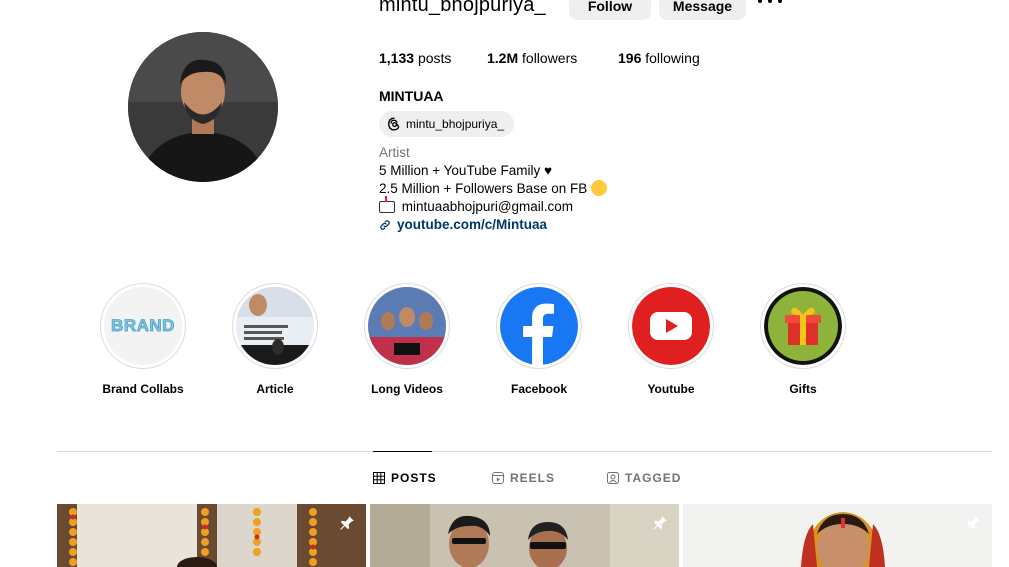  Describe the element at coordinates (533, 478) in the screenshot. I see `tab-reels-label: REELS` at that location.